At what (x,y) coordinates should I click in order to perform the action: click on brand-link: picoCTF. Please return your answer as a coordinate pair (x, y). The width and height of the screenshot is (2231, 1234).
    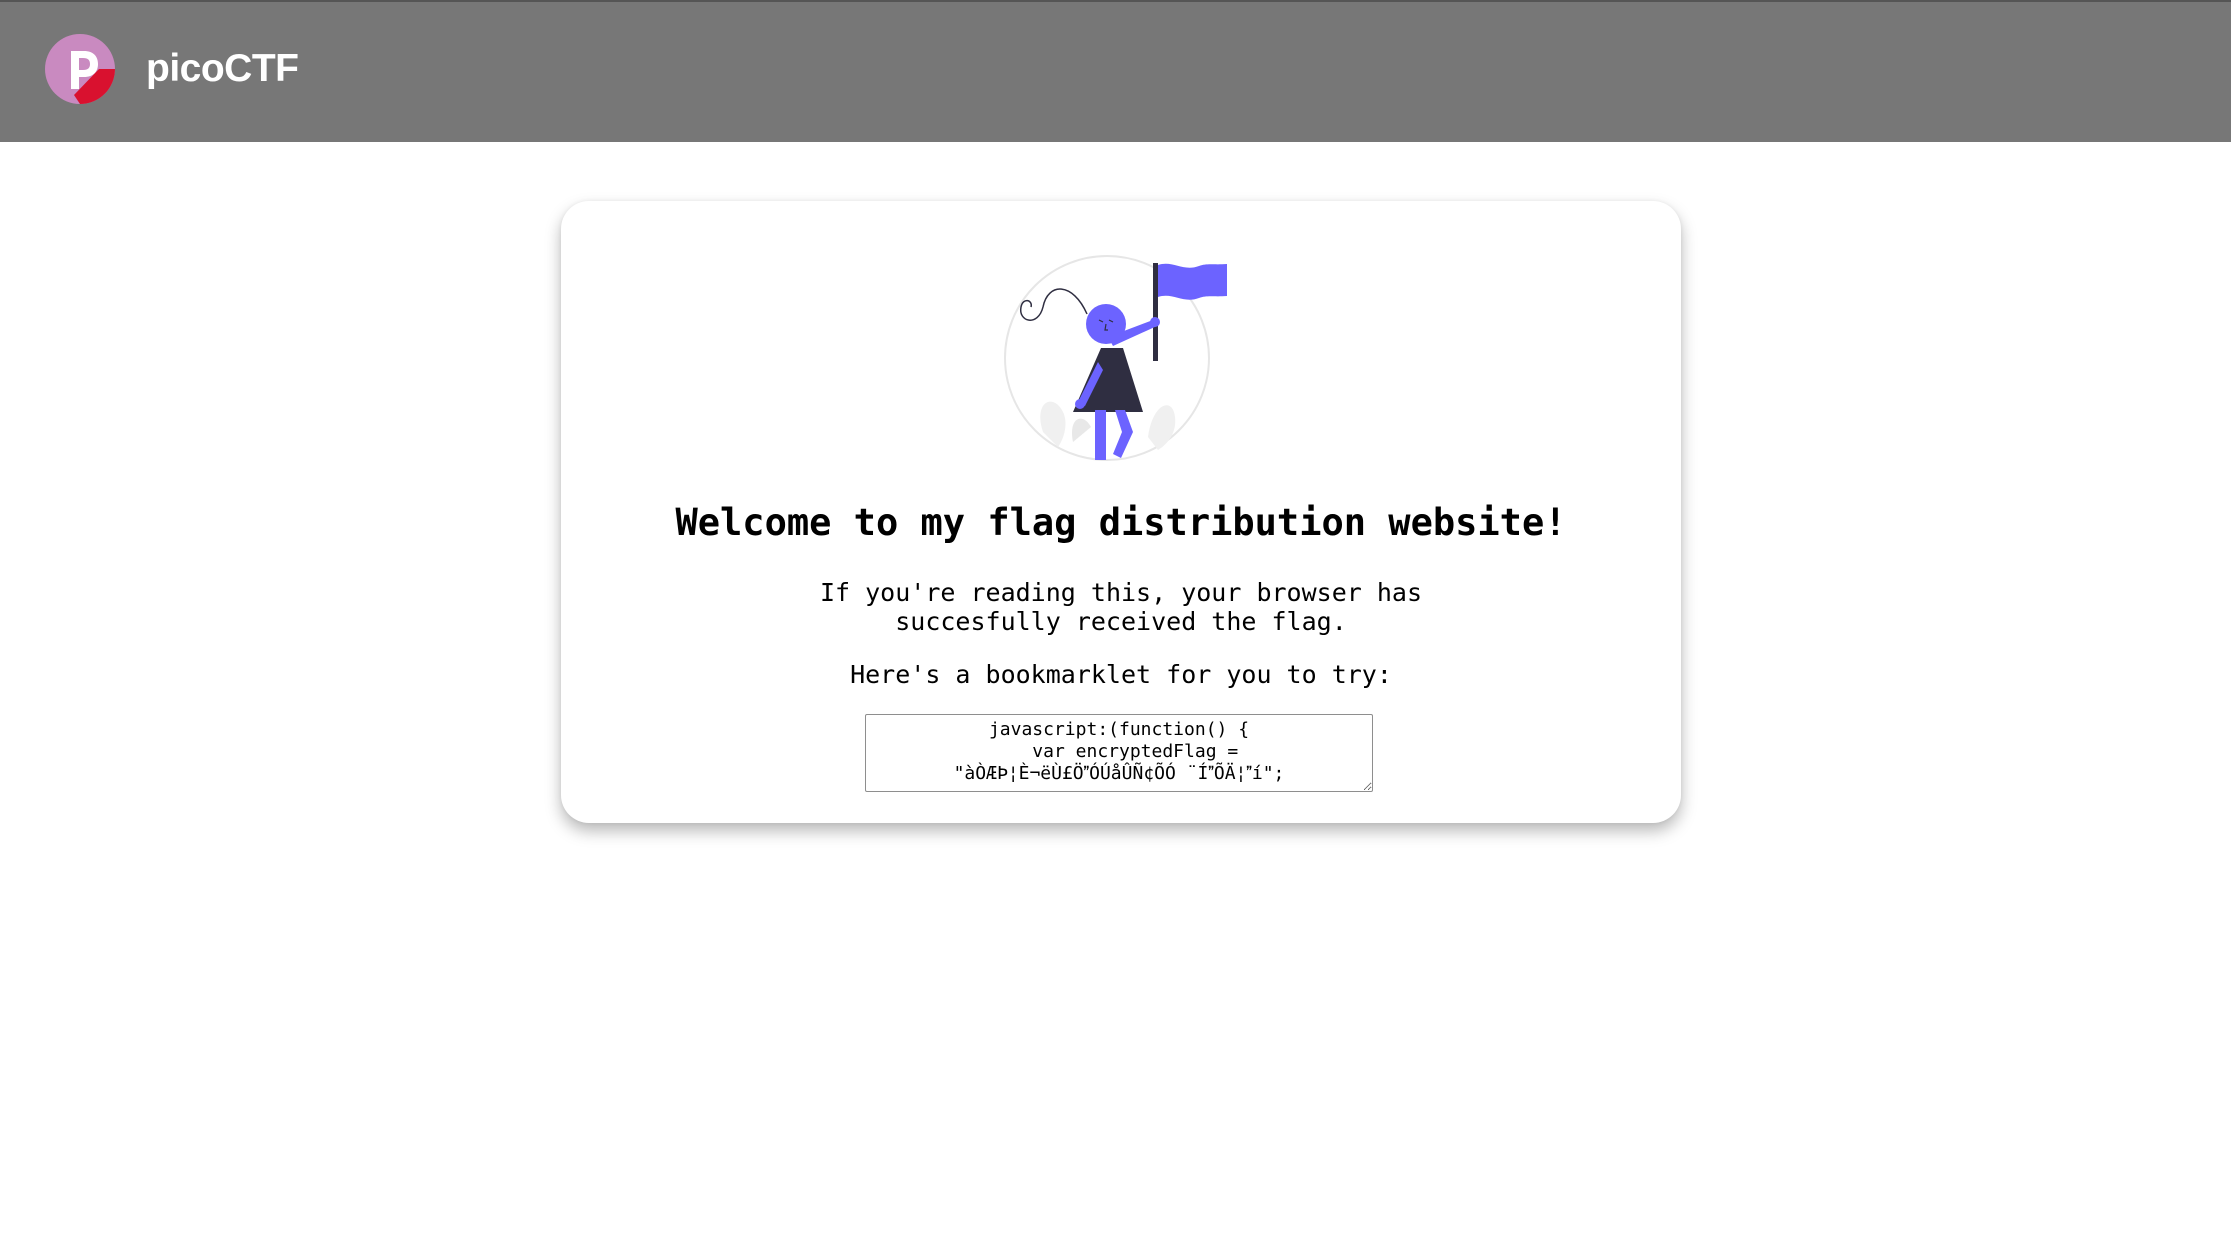
    Looking at the image, I should click on (171, 69).